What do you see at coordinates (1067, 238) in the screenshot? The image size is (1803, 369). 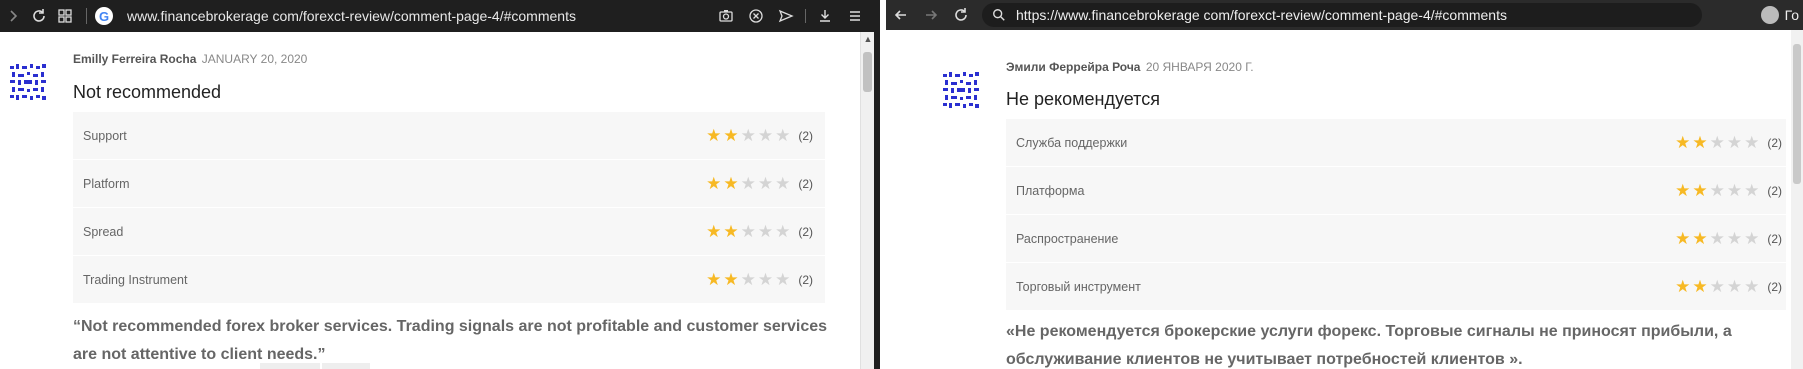 I see `rating-label: Распространение` at bounding box center [1067, 238].